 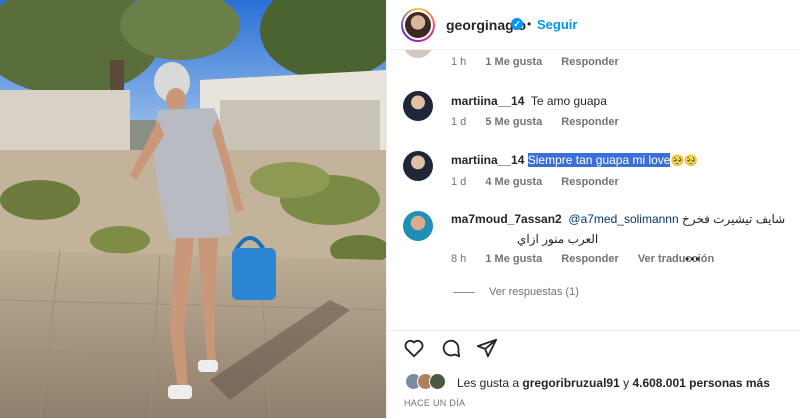 What do you see at coordinates (626, 383) in the screenshot?
I see `likes-suffix: y` at bounding box center [626, 383].